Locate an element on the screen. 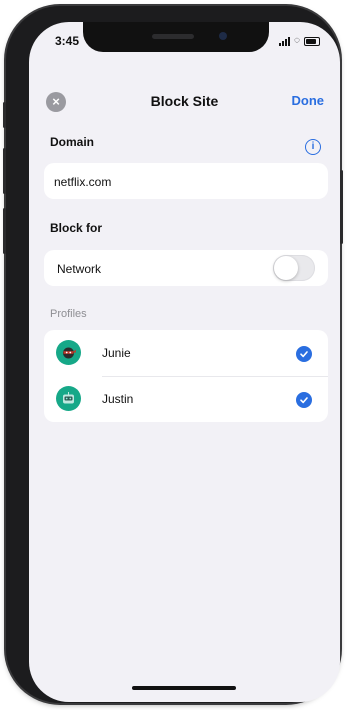  network-label: Network is located at coordinates (79, 269).